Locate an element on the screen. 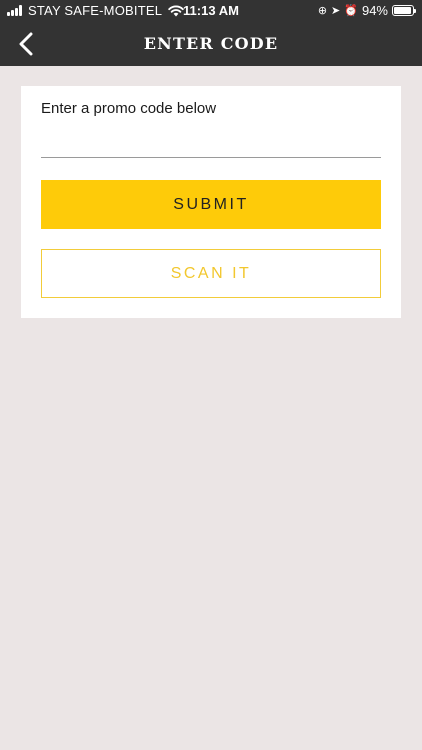  submit-button: SUBMIT is located at coordinates (211, 204).